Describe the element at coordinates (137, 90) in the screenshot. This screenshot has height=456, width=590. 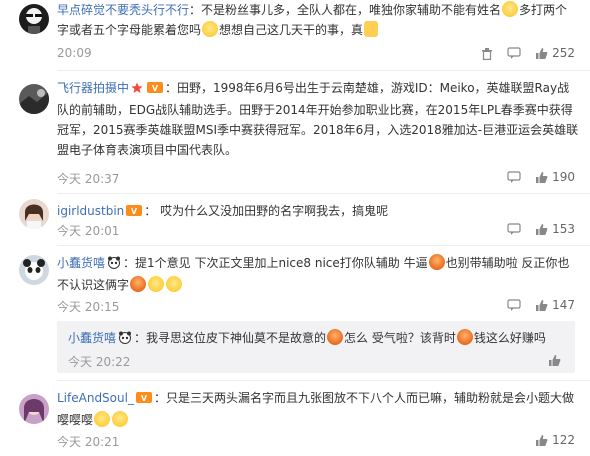
I see `star-badge-icon` at that location.